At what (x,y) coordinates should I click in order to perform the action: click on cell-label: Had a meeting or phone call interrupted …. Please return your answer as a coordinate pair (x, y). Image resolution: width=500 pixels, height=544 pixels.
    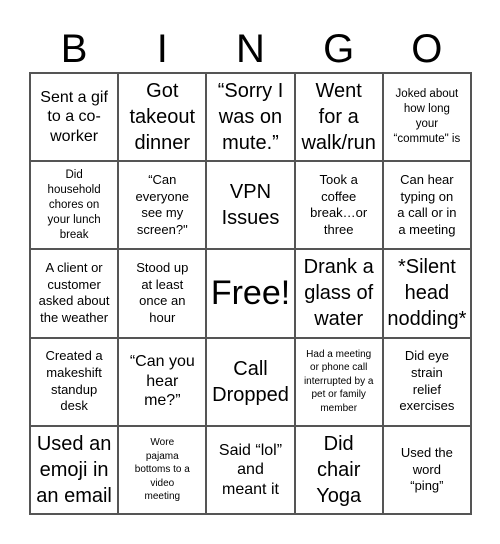
    Looking at the image, I should click on (338, 381).